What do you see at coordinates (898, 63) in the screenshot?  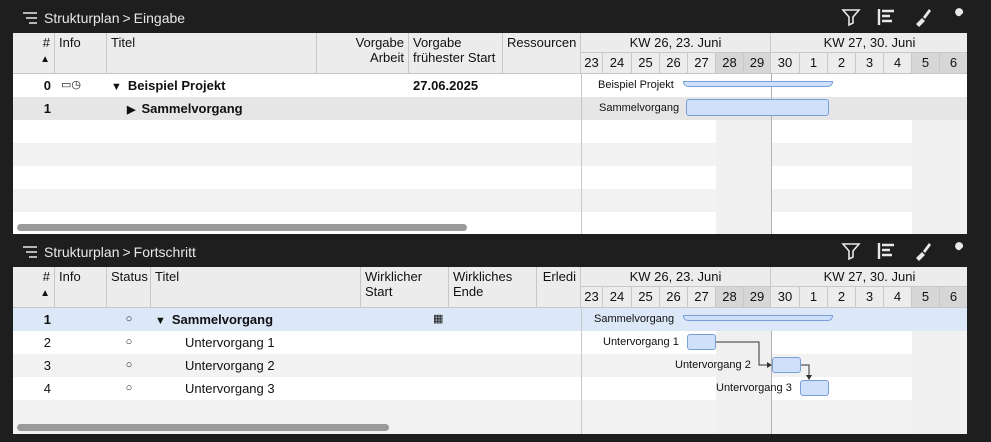 I see `day-label: 4` at bounding box center [898, 63].